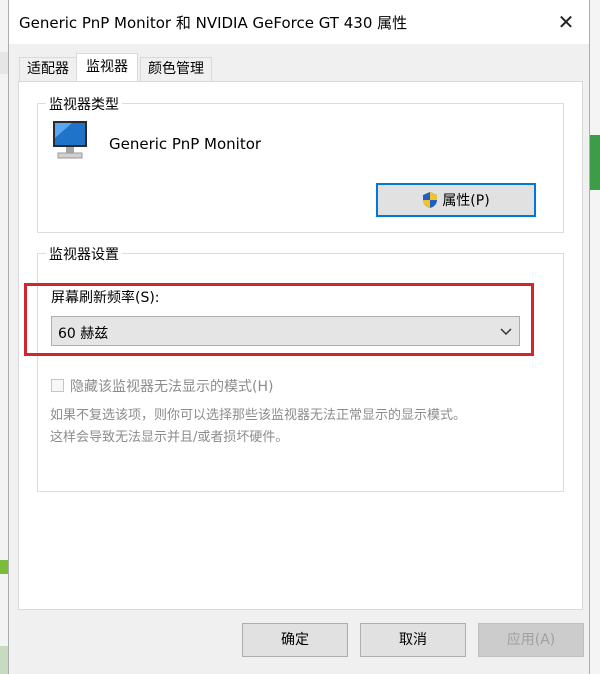  I want to click on tab-color-management: 颜色管理, so click(176, 69).